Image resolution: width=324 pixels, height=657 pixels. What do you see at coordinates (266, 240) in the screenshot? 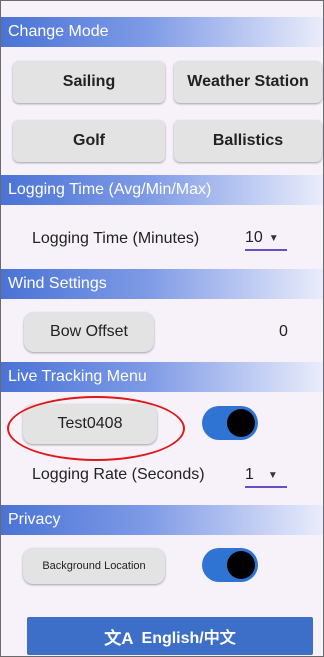
I see `logging-time-dropdown: 10 ▼` at bounding box center [266, 240].